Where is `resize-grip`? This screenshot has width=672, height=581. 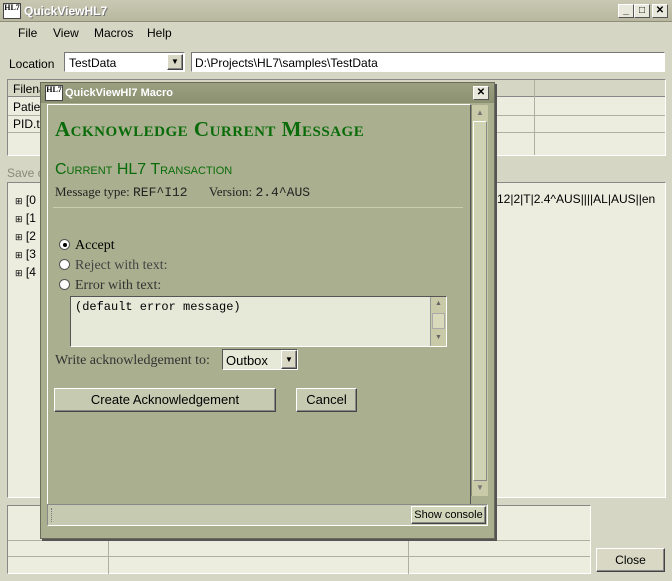 resize-grip is located at coordinates (52, 515).